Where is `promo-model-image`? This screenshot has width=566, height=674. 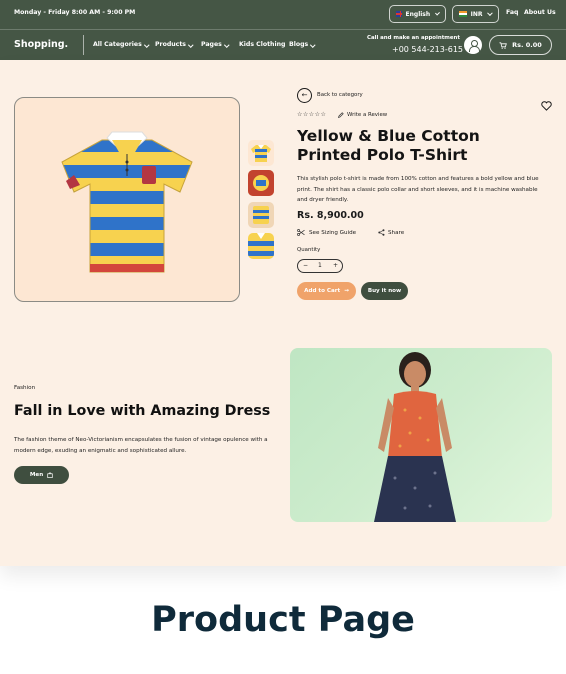
promo-model-image is located at coordinates (421, 435).